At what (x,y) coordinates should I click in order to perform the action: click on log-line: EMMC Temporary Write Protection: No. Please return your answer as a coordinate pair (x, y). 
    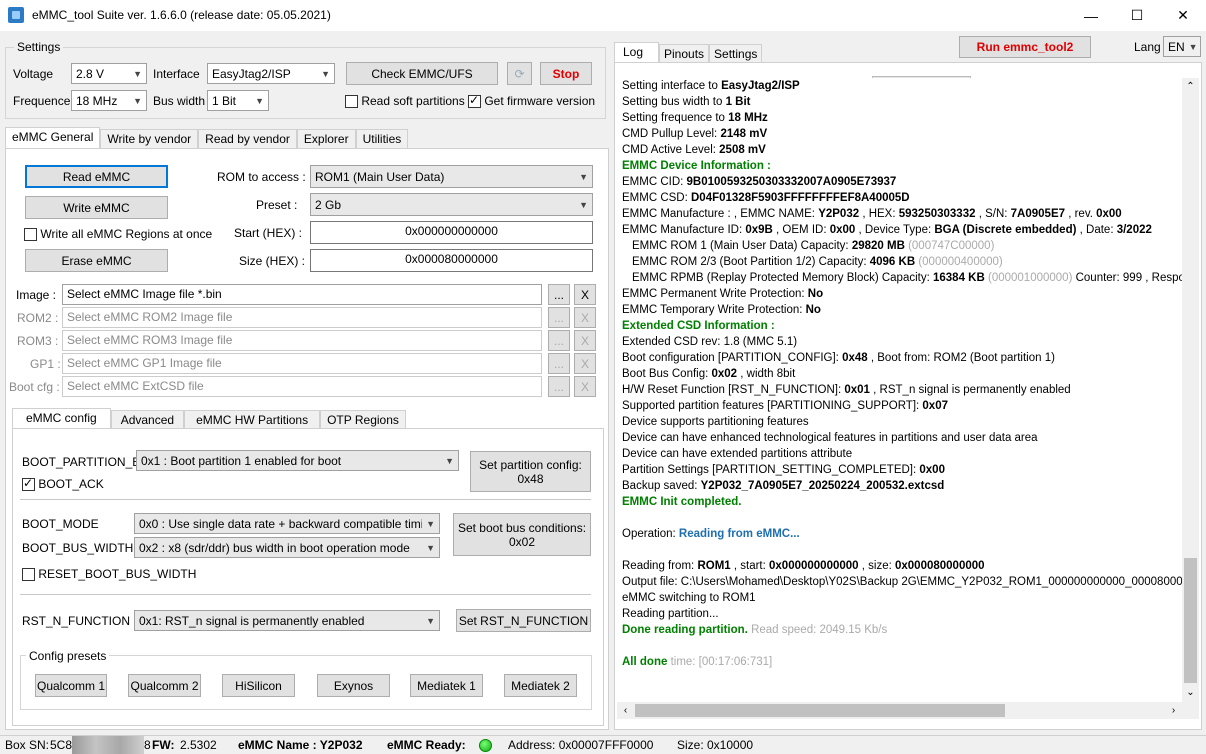
    Looking at the image, I should click on (721, 310).